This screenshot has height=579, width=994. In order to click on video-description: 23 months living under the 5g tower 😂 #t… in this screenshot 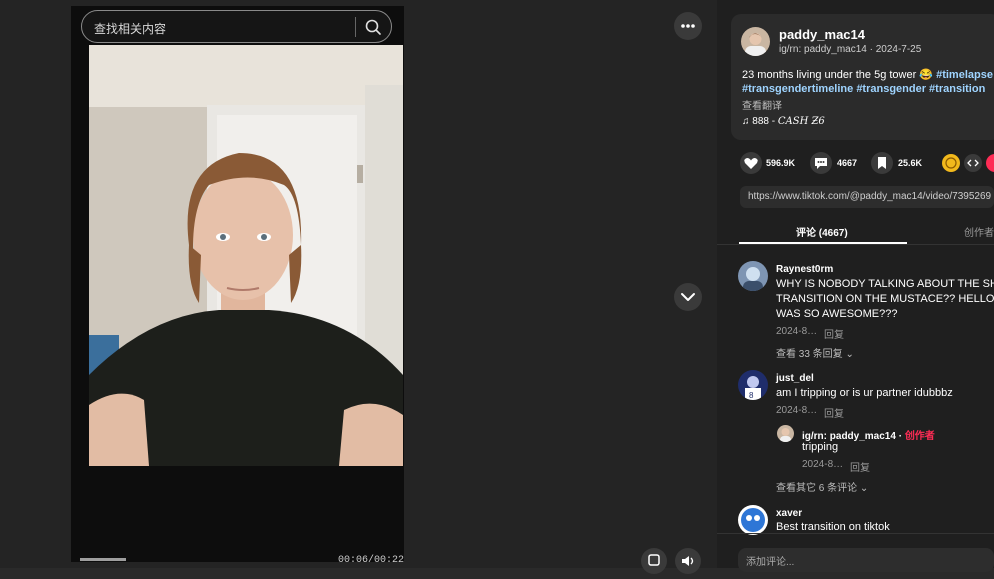, I will do `click(867, 74)`.